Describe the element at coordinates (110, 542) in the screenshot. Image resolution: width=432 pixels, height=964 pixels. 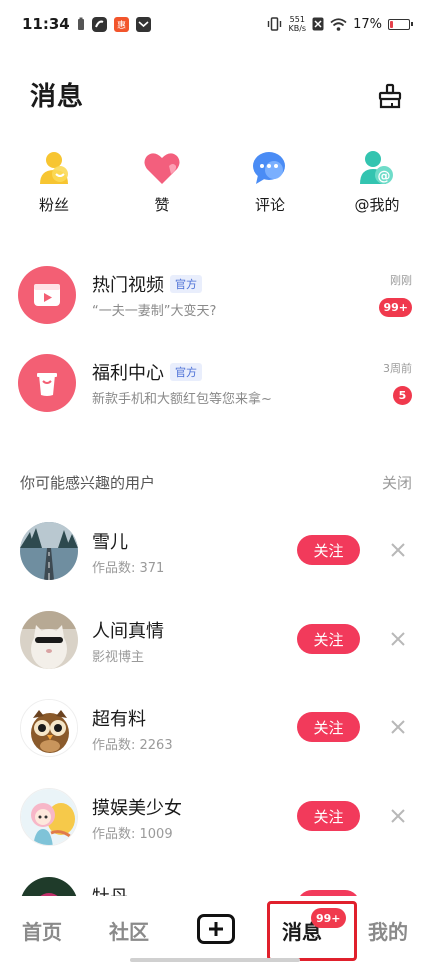
I see `user-name: 雪儿` at that location.